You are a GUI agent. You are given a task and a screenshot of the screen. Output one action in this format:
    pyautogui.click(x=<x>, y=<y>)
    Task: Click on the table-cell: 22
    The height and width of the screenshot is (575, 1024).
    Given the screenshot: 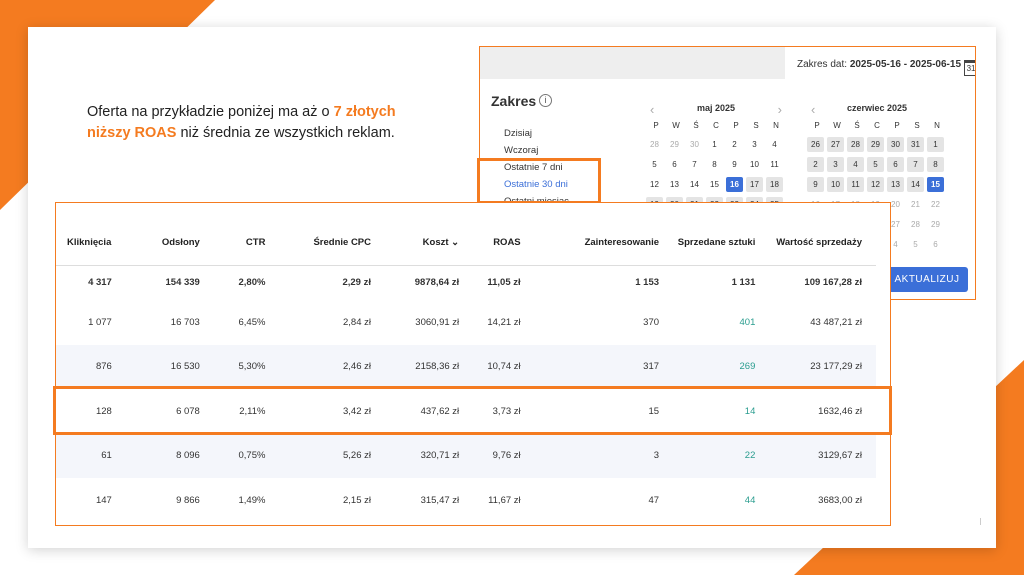 What is the action you would take?
    pyautogui.click(x=721, y=455)
    